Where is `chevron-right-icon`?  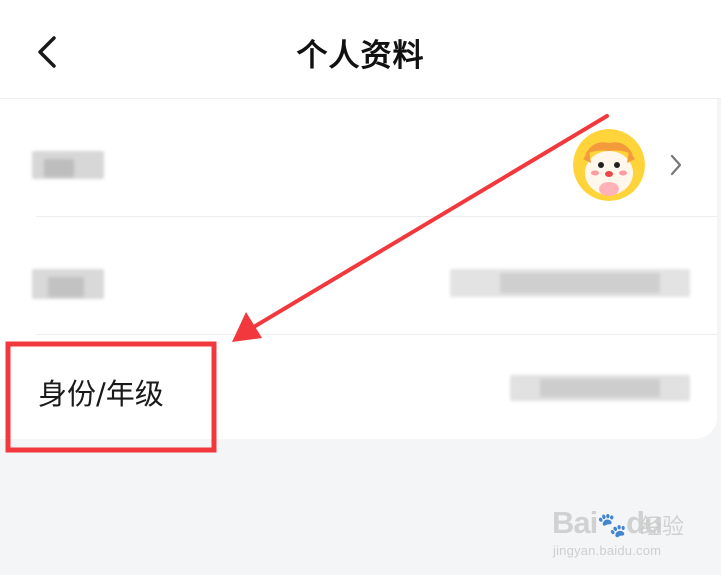 chevron-right-icon is located at coordinates (676, 165).